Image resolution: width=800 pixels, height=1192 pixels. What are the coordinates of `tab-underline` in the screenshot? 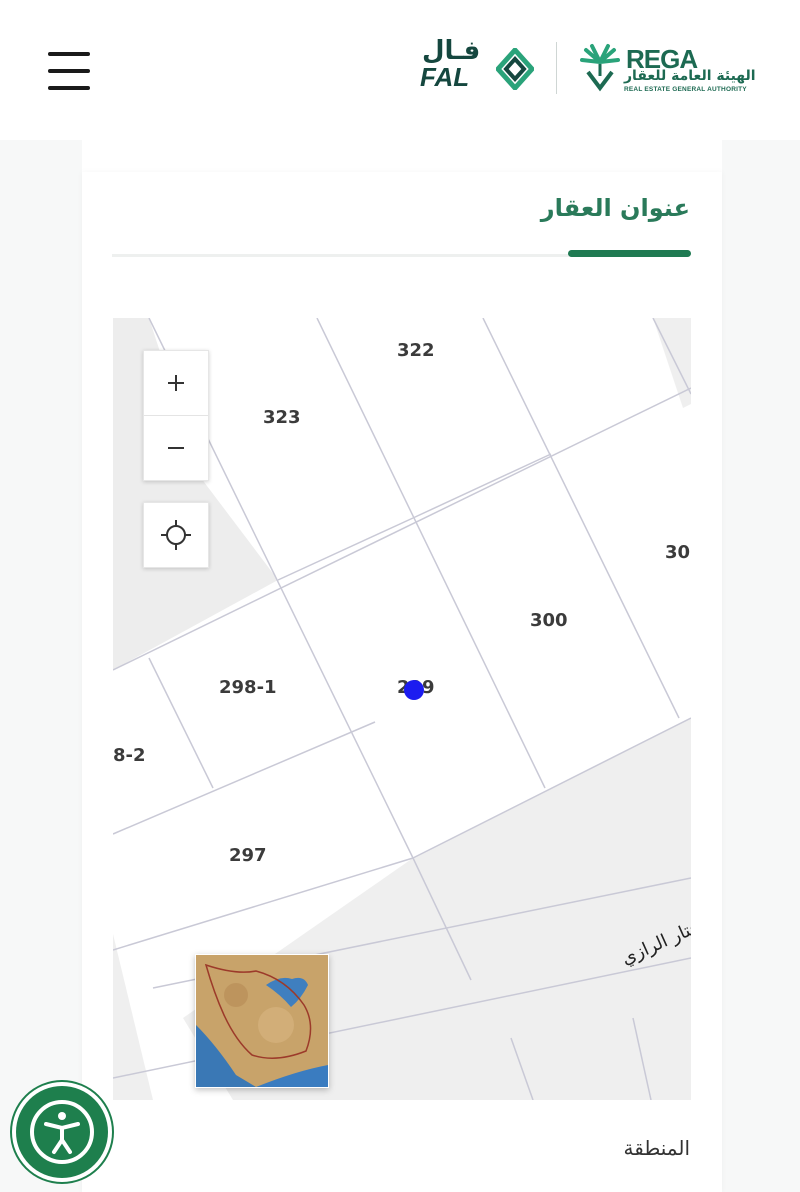 It's located at (342, 255).